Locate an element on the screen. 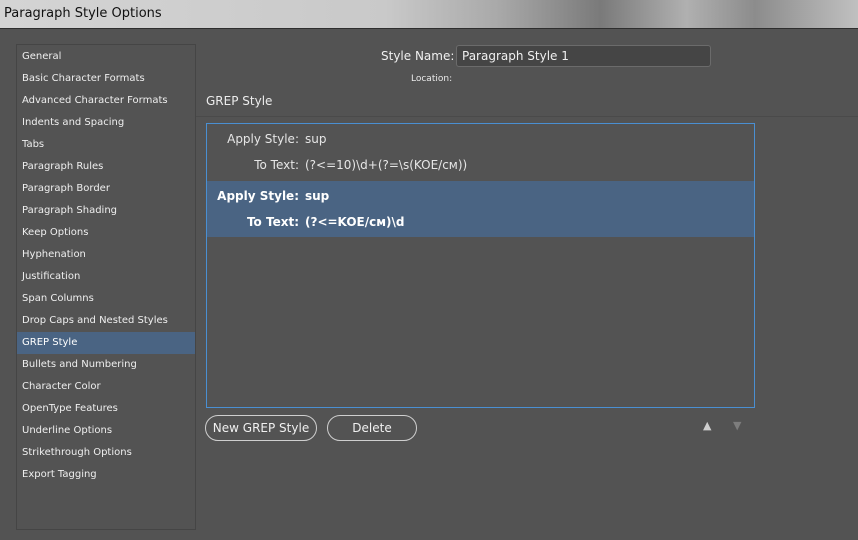 The width and height of the screenshot is (858, 540). sidebar-item-opentype-features: OpenType Features is located at coordinates (106, 409).